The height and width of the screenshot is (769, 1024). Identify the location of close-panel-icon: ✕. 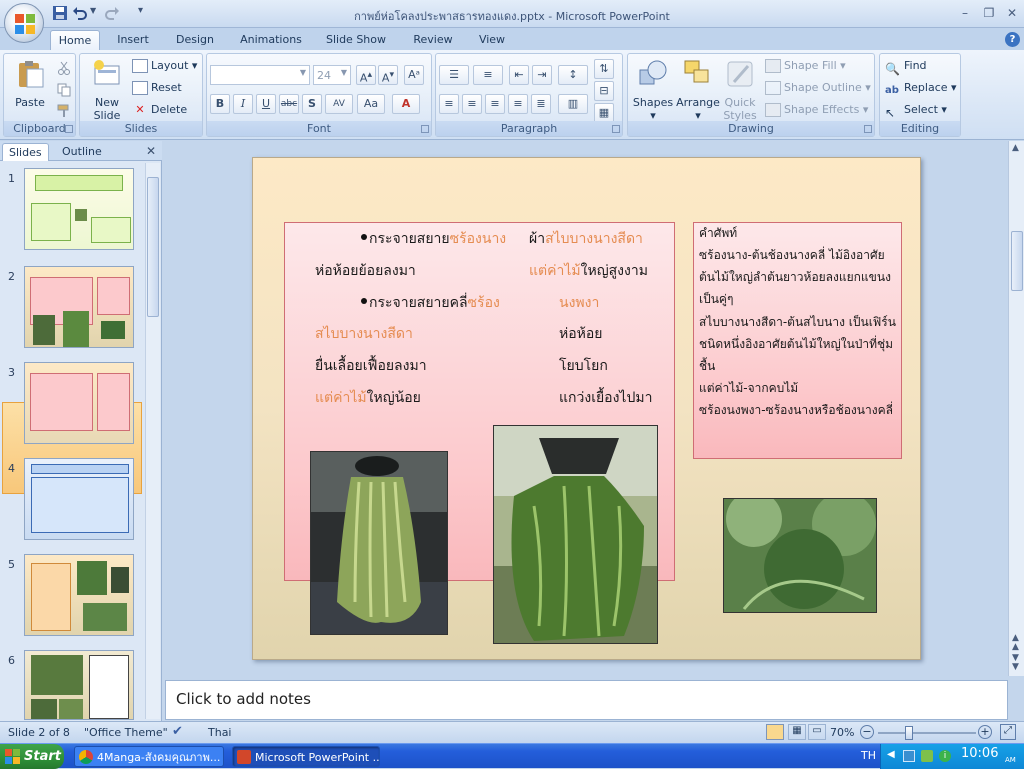
(151, 151).